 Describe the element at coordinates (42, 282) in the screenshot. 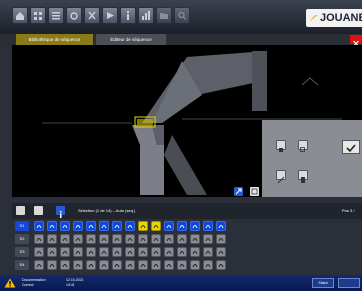

I see `status-message: Documentation Correct` at that location.